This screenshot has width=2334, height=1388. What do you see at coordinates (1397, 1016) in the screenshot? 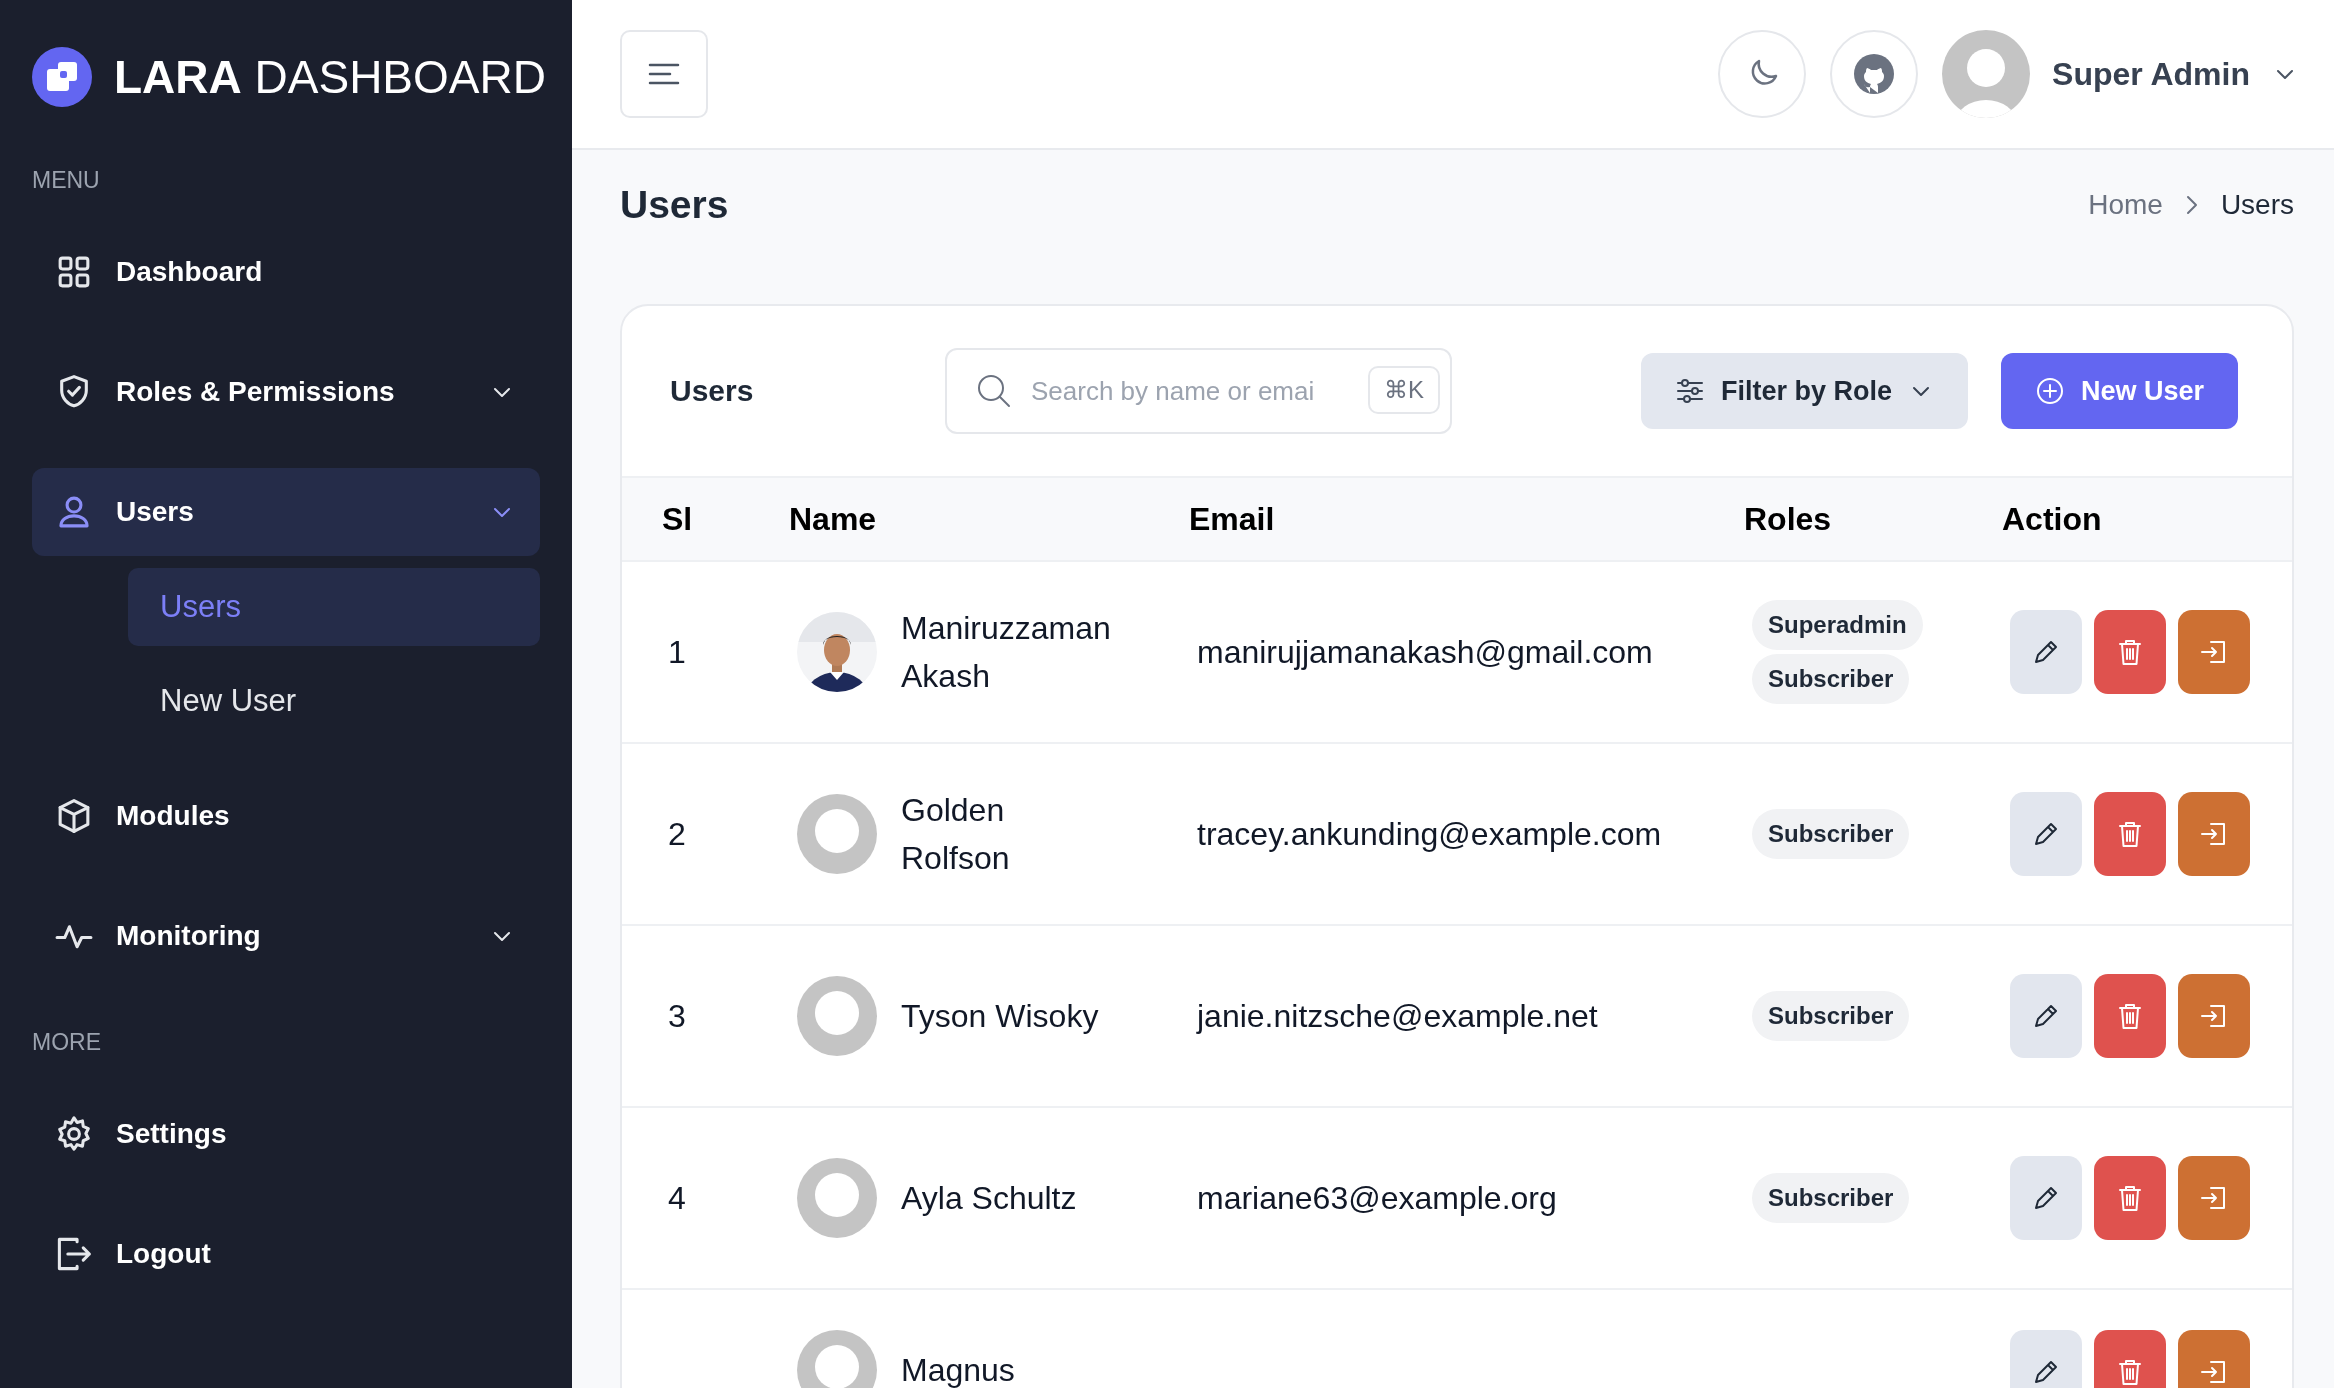
I see `user-email: janie.nitzsche@example.net` at bounding box center [1397, 1016].